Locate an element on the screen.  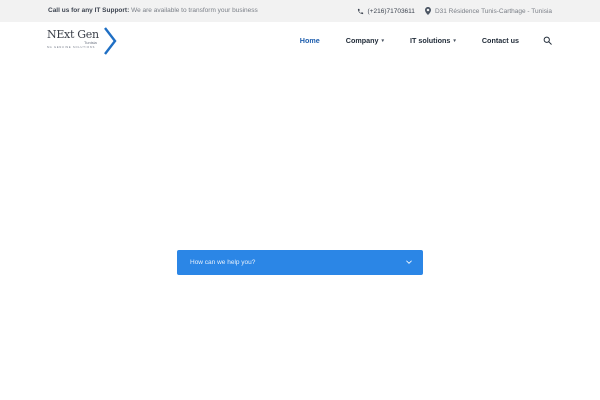
phone-link: (+216)71703611 is located at coordinates (386, 11).